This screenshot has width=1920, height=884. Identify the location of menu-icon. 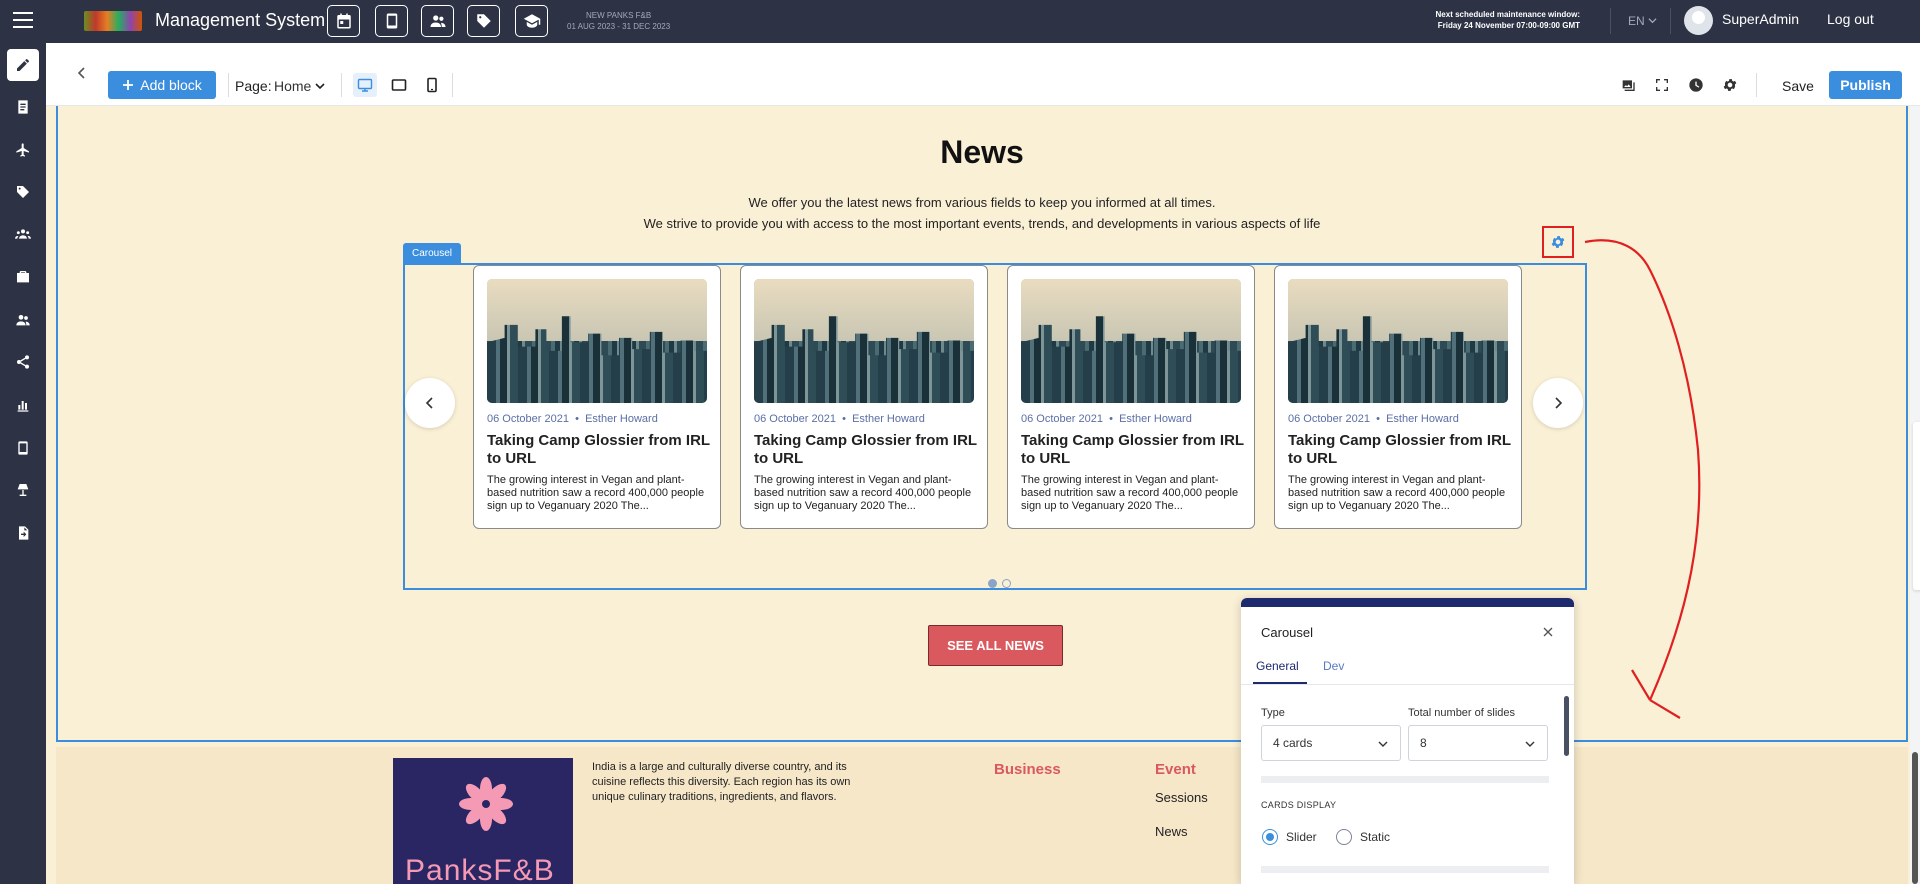
(23, 20).